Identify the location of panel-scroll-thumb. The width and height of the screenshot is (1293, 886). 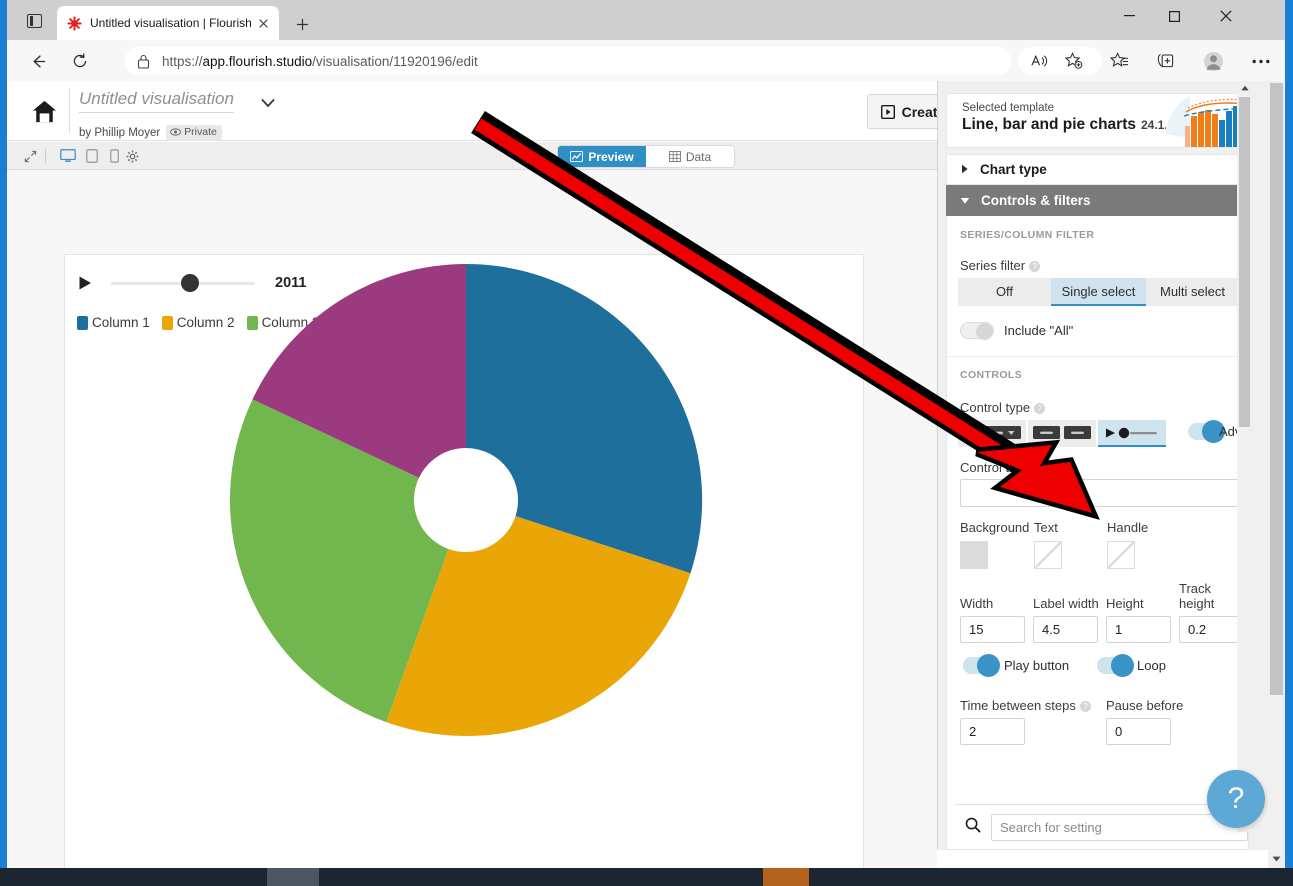
(1244, 262).